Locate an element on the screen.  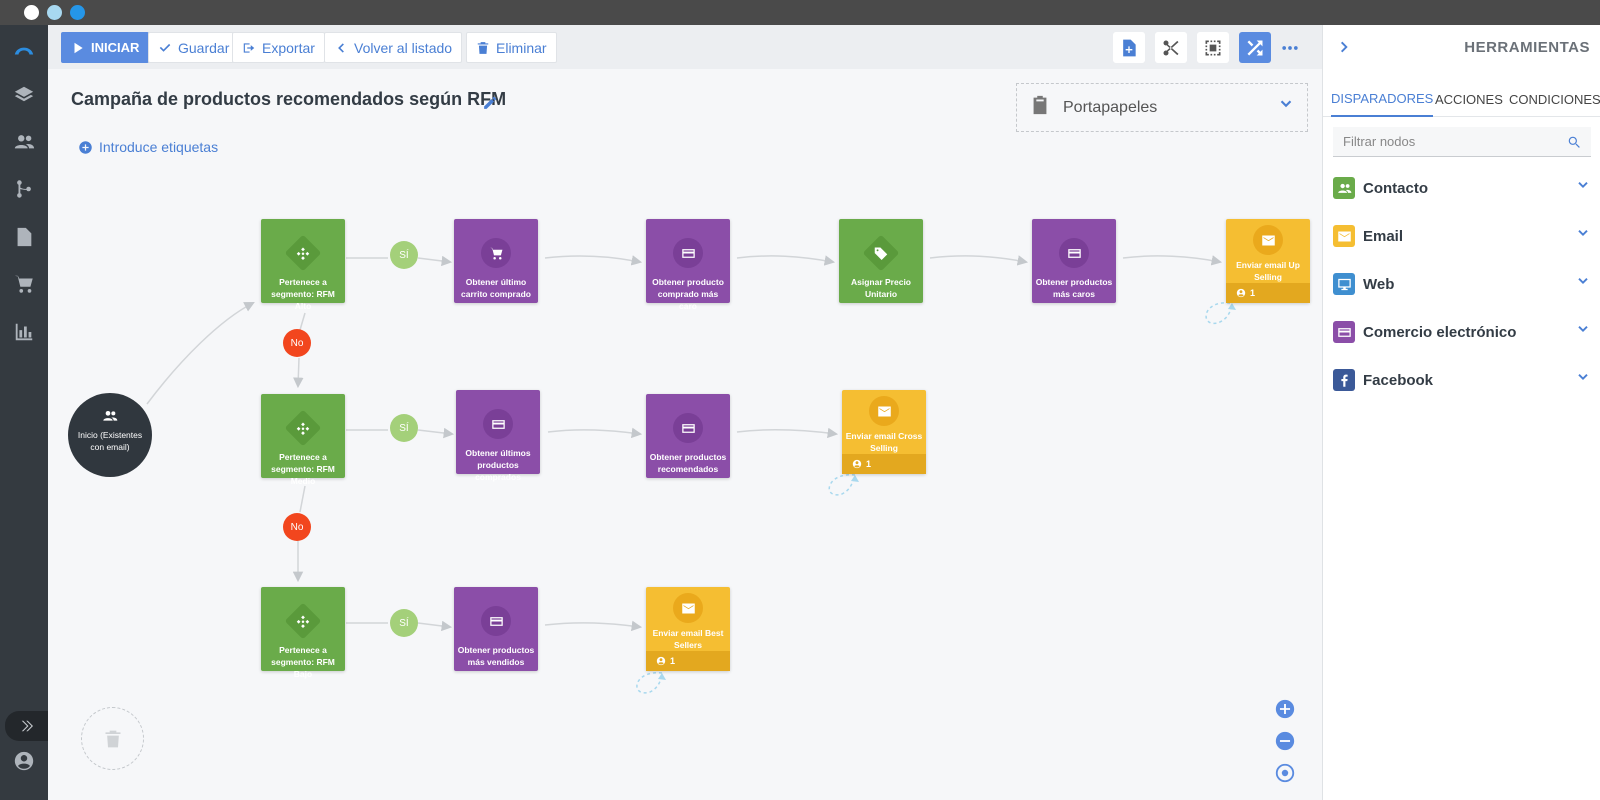
save-button: Guardar is located at coordinates (194, 47).